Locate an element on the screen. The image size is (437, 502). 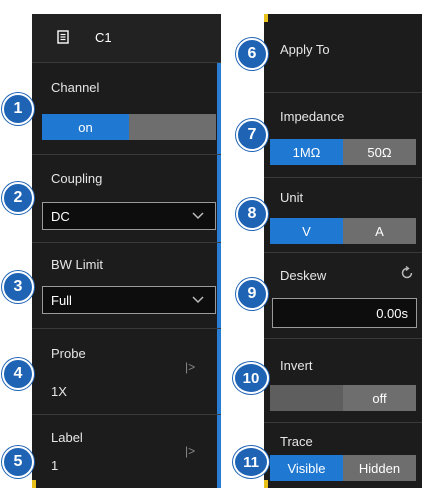
unit-toggle: V A is located at coordinates (343, 231).